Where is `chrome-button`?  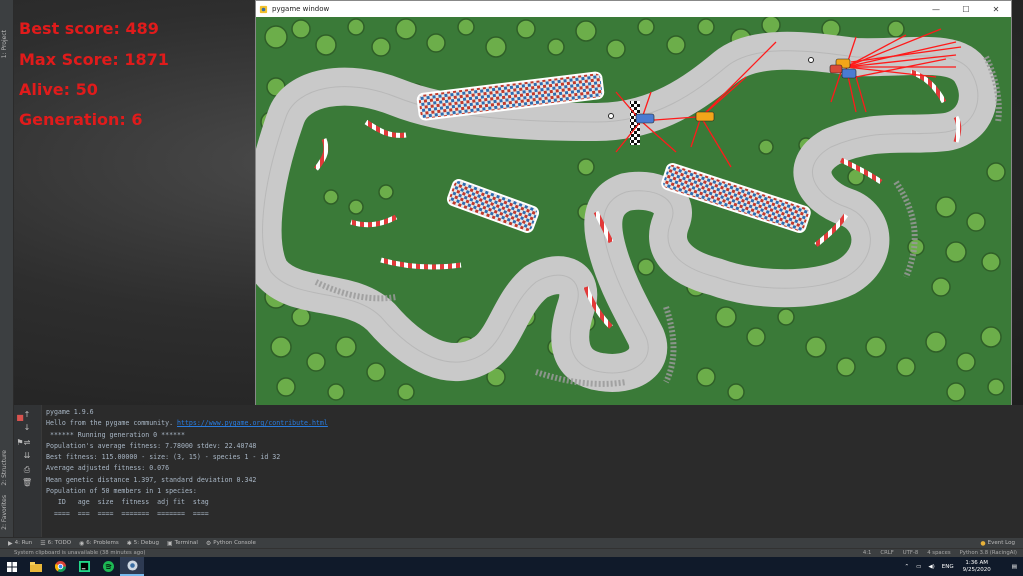 chrome-button is located at coordinates (60, 566).